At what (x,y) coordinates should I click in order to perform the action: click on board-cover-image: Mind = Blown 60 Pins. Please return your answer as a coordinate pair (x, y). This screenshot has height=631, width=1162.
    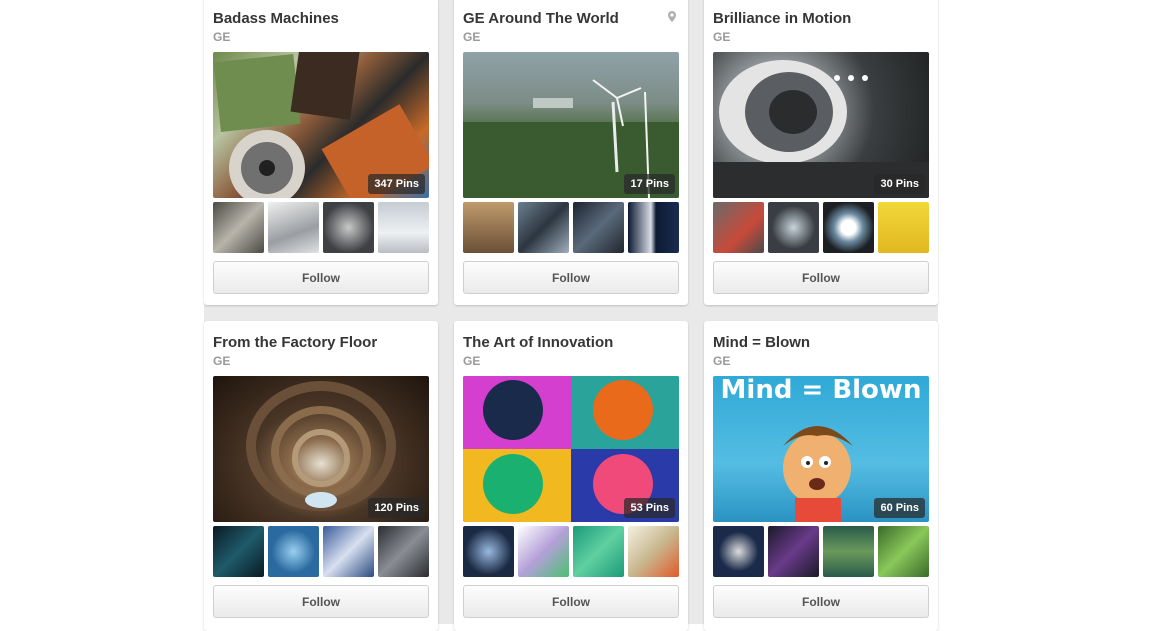
    Looking at the image, I should click on (821, 449).